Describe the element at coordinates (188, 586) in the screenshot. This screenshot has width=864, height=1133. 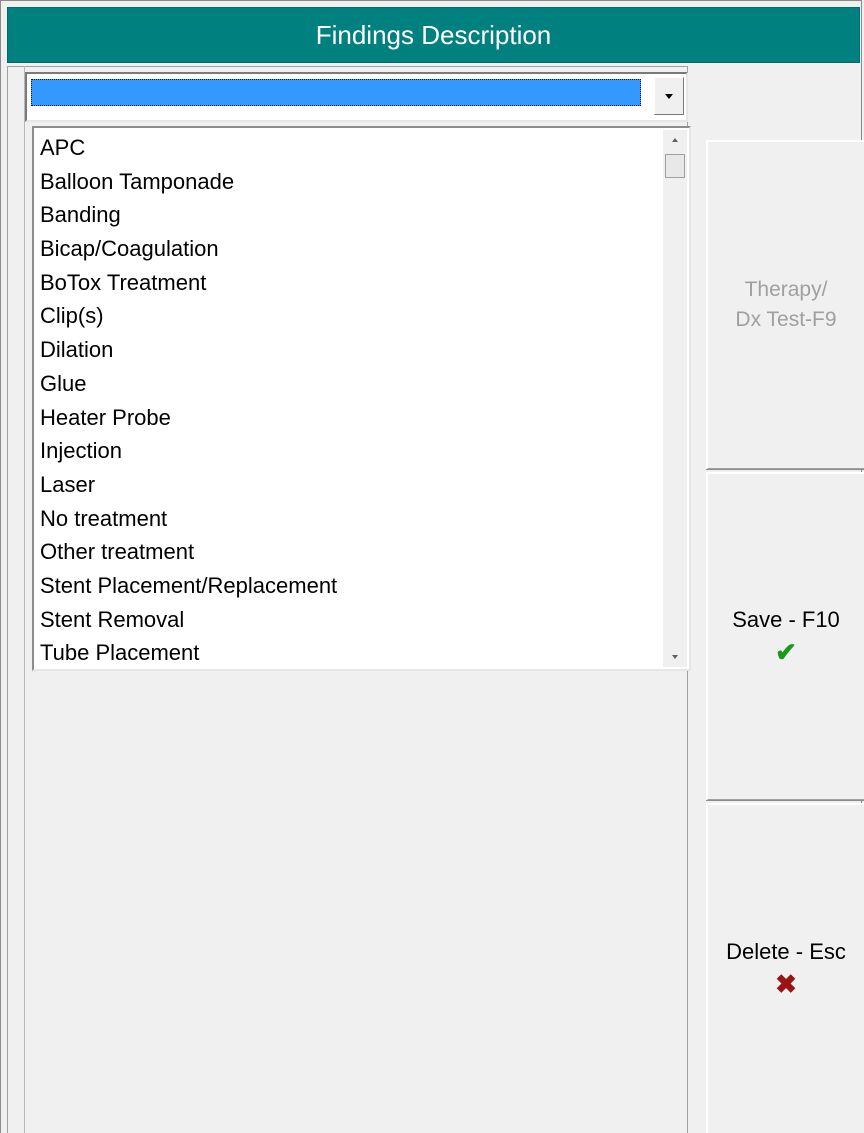
I see `list-item: Stent Placement/Replacement` at that location.